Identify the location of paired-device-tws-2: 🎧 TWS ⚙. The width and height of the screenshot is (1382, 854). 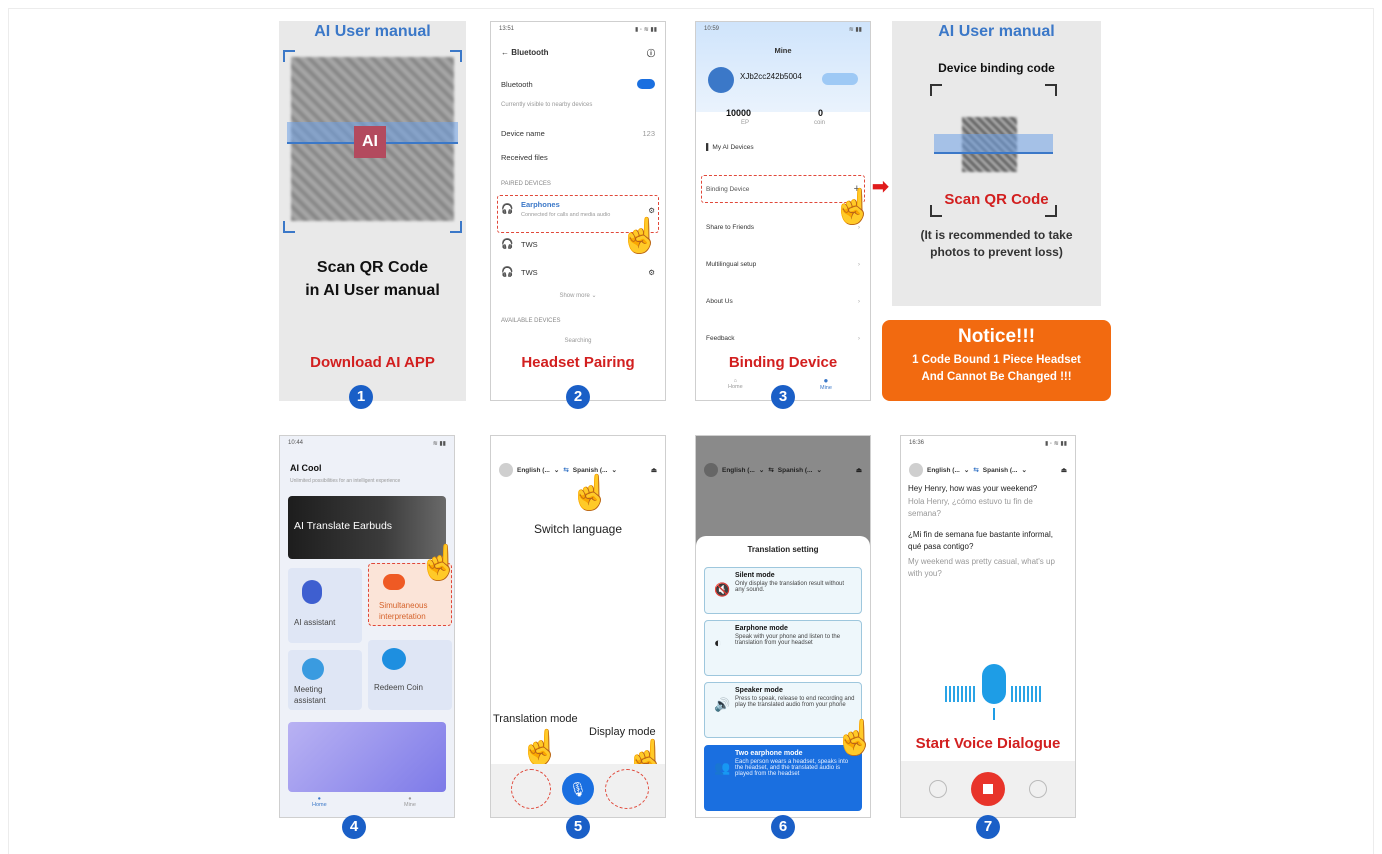
(578, 272).